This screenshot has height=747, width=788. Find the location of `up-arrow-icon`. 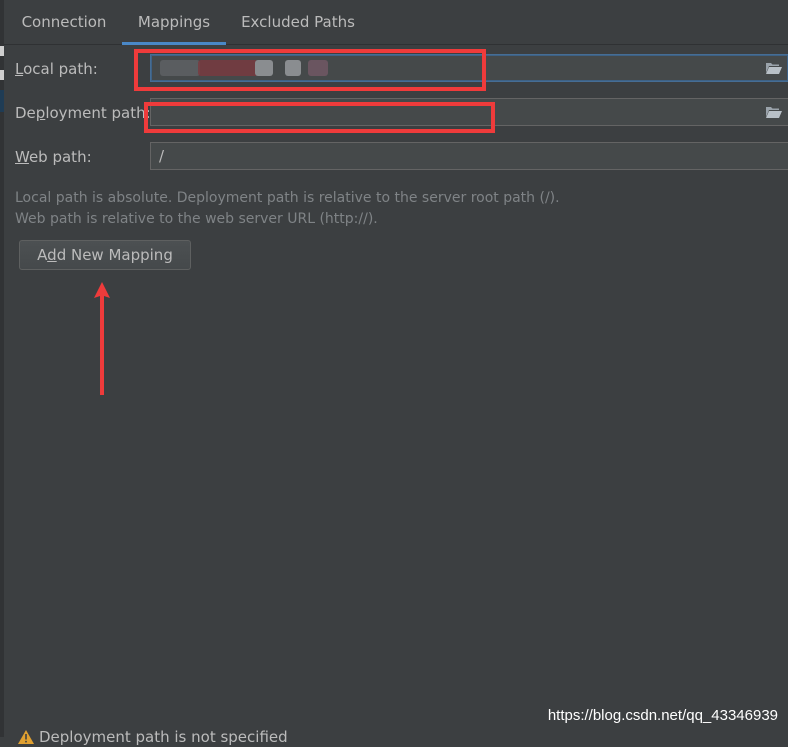

up-arrow-icon is located at coordinates (102, 338).